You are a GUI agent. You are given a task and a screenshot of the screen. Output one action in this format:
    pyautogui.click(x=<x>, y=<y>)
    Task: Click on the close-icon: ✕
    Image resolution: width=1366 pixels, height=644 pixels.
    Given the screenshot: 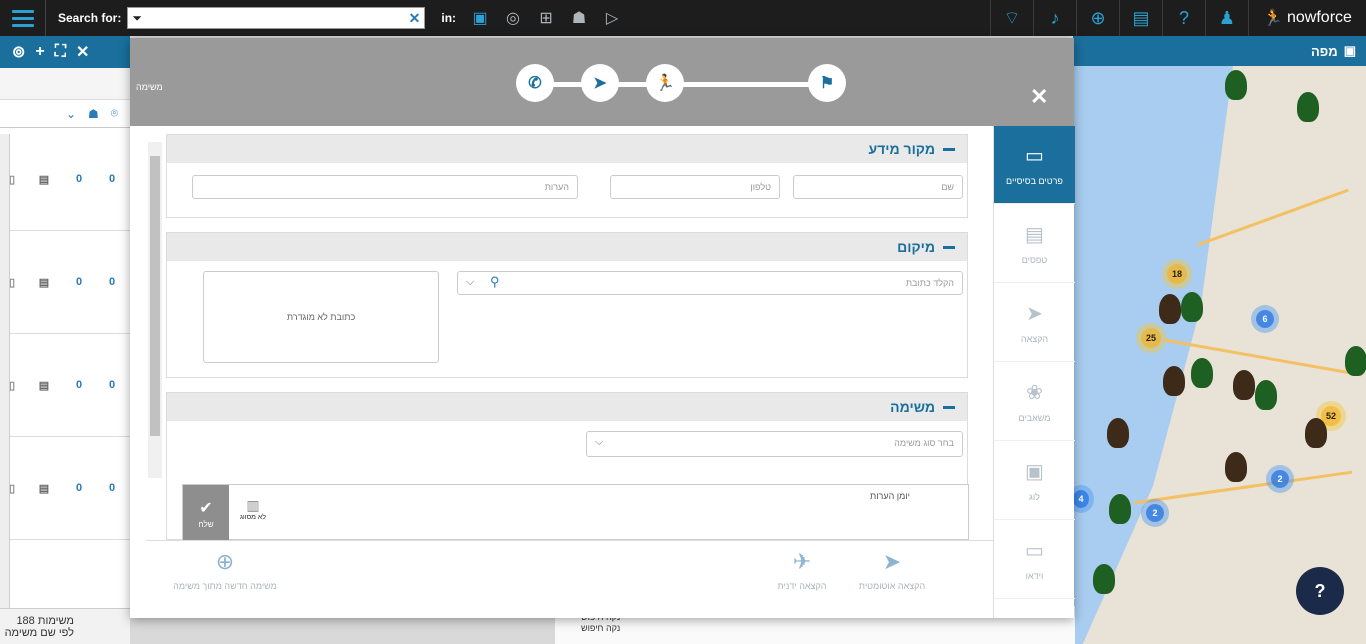 What is the action you would take?
    pyautogui.click(x=82, y=52)
    